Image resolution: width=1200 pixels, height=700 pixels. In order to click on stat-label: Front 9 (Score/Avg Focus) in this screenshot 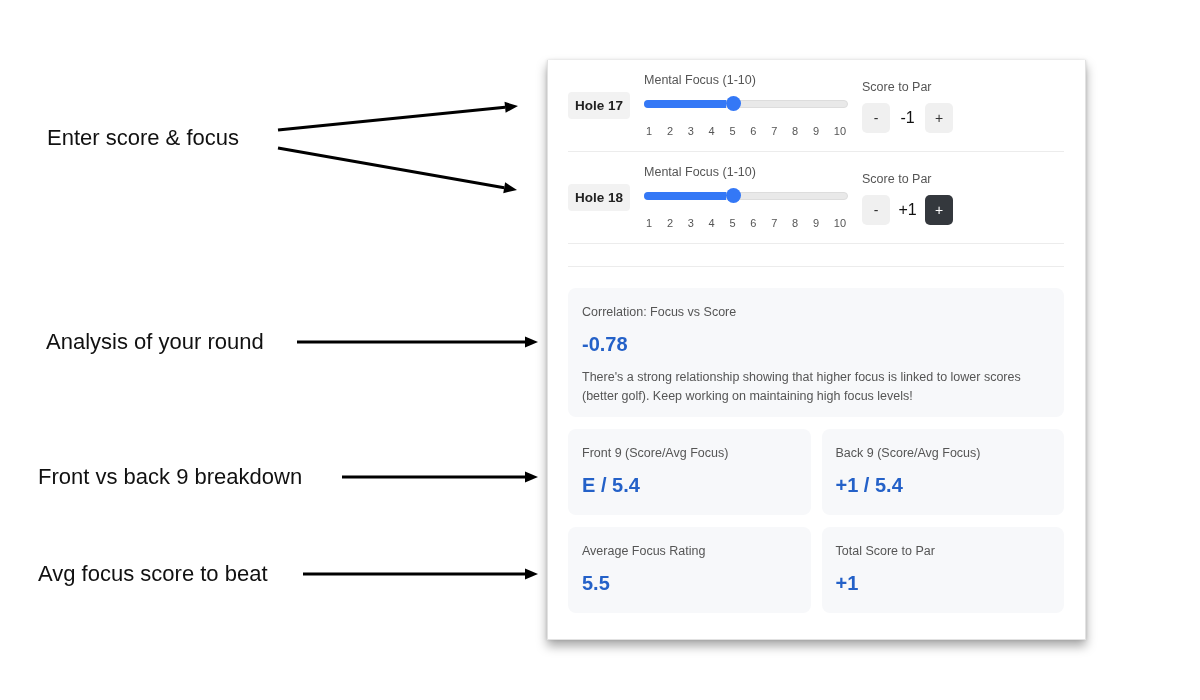, I will do `click(656, 453)`.